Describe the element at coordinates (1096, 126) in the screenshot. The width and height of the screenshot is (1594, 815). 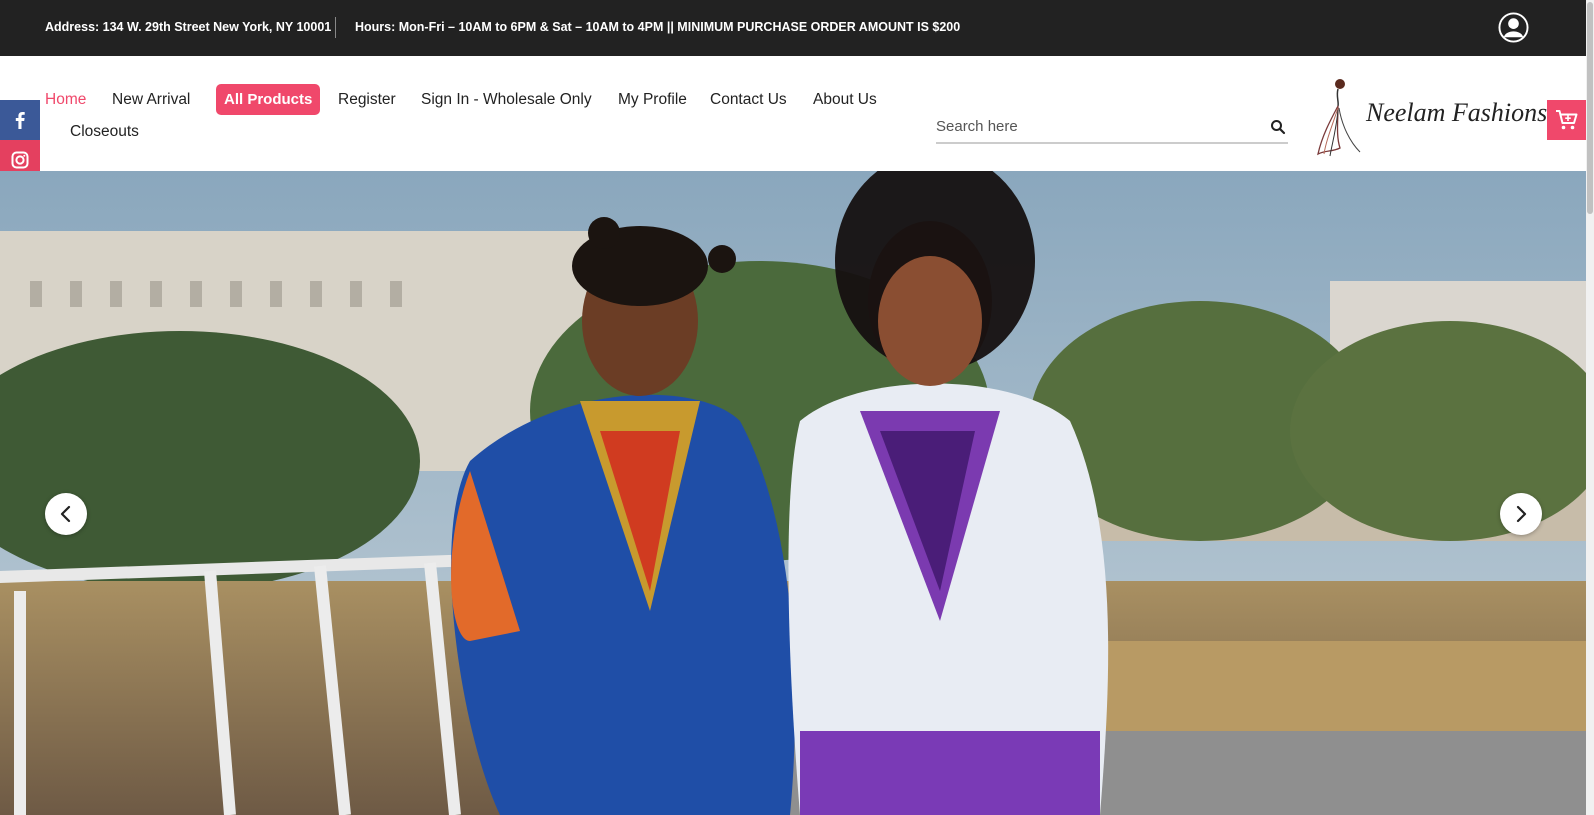
I see `search-input` at that location.